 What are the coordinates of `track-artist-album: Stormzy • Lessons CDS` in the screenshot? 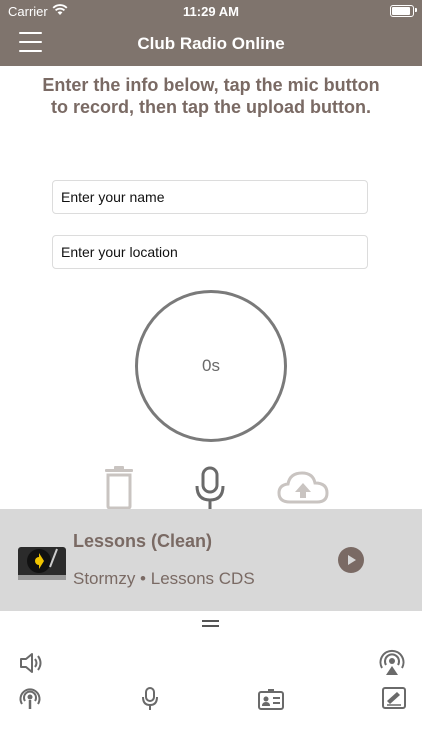 It's located at (164, 578).